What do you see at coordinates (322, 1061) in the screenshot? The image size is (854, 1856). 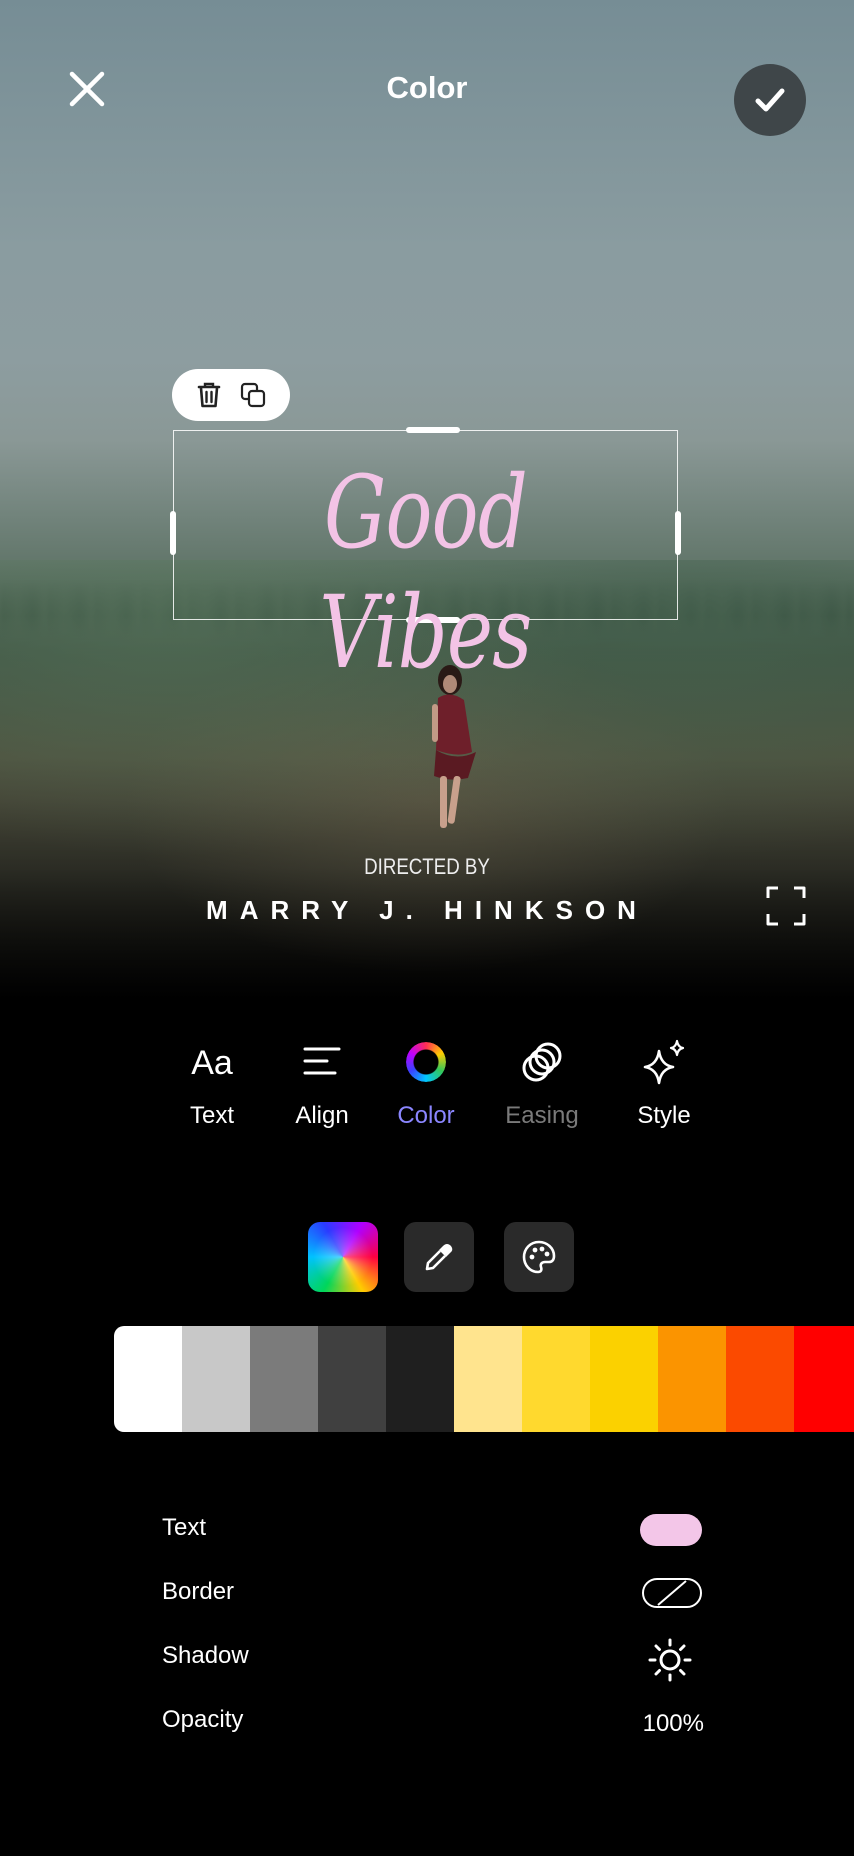 I see `align-left-icon` at bounding box center [322, 1061].